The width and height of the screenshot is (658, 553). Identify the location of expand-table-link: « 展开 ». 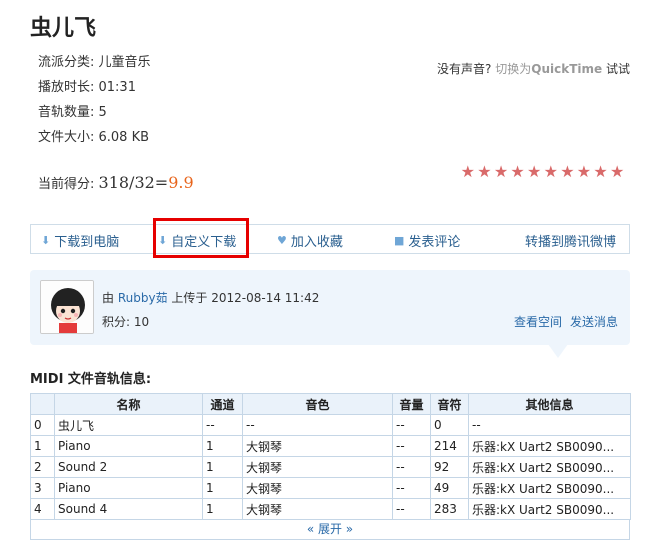
(330, 529).